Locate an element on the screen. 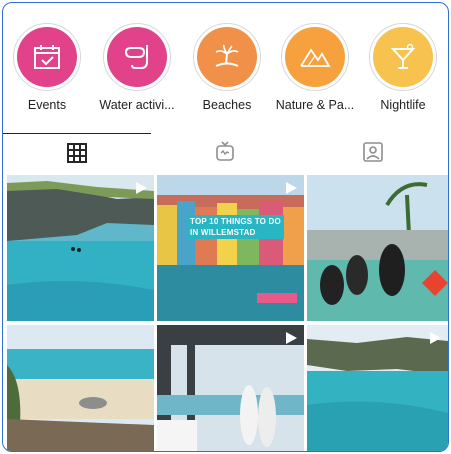 This screenshot has height=454, width=451. couple-photo is located at coordinates (230, 388).